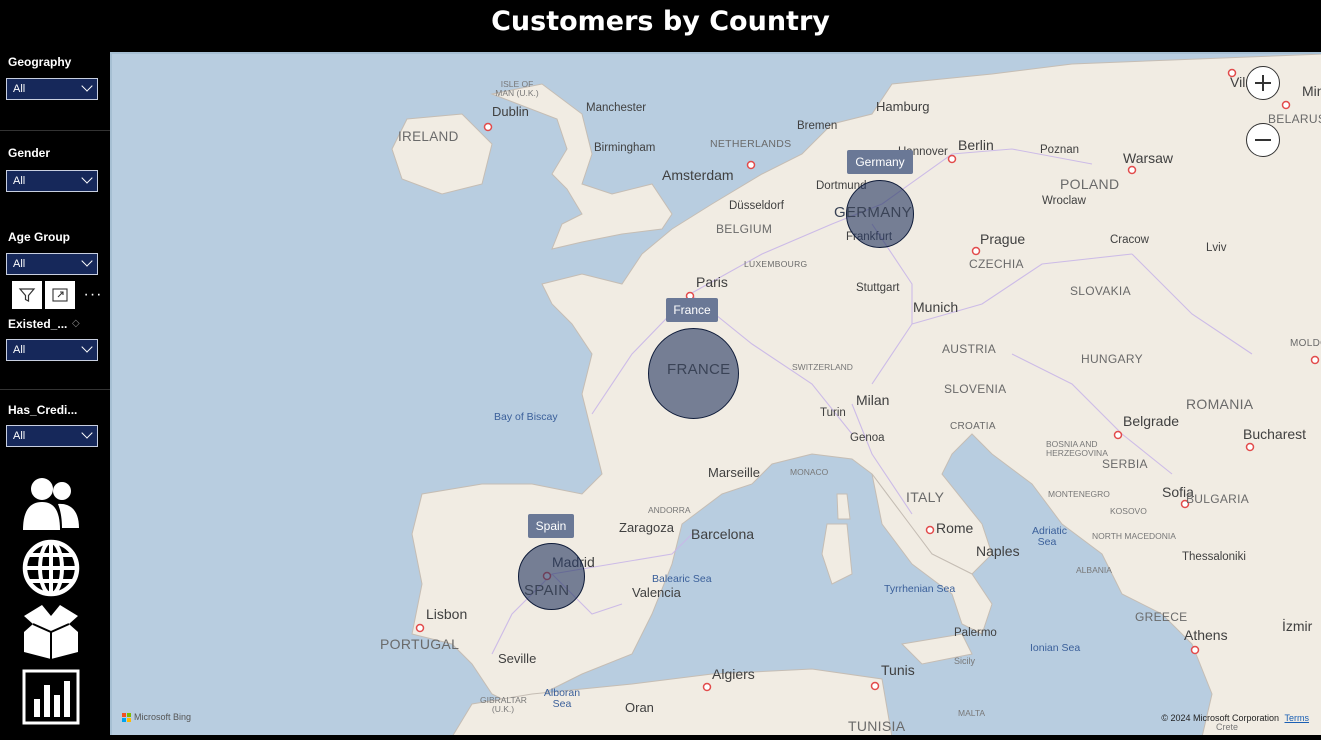 Image resolution: width=1321 pixels, height=740 pixels. I want to click on country-label: NORTH MACEDONIA, so click(1134, 536).